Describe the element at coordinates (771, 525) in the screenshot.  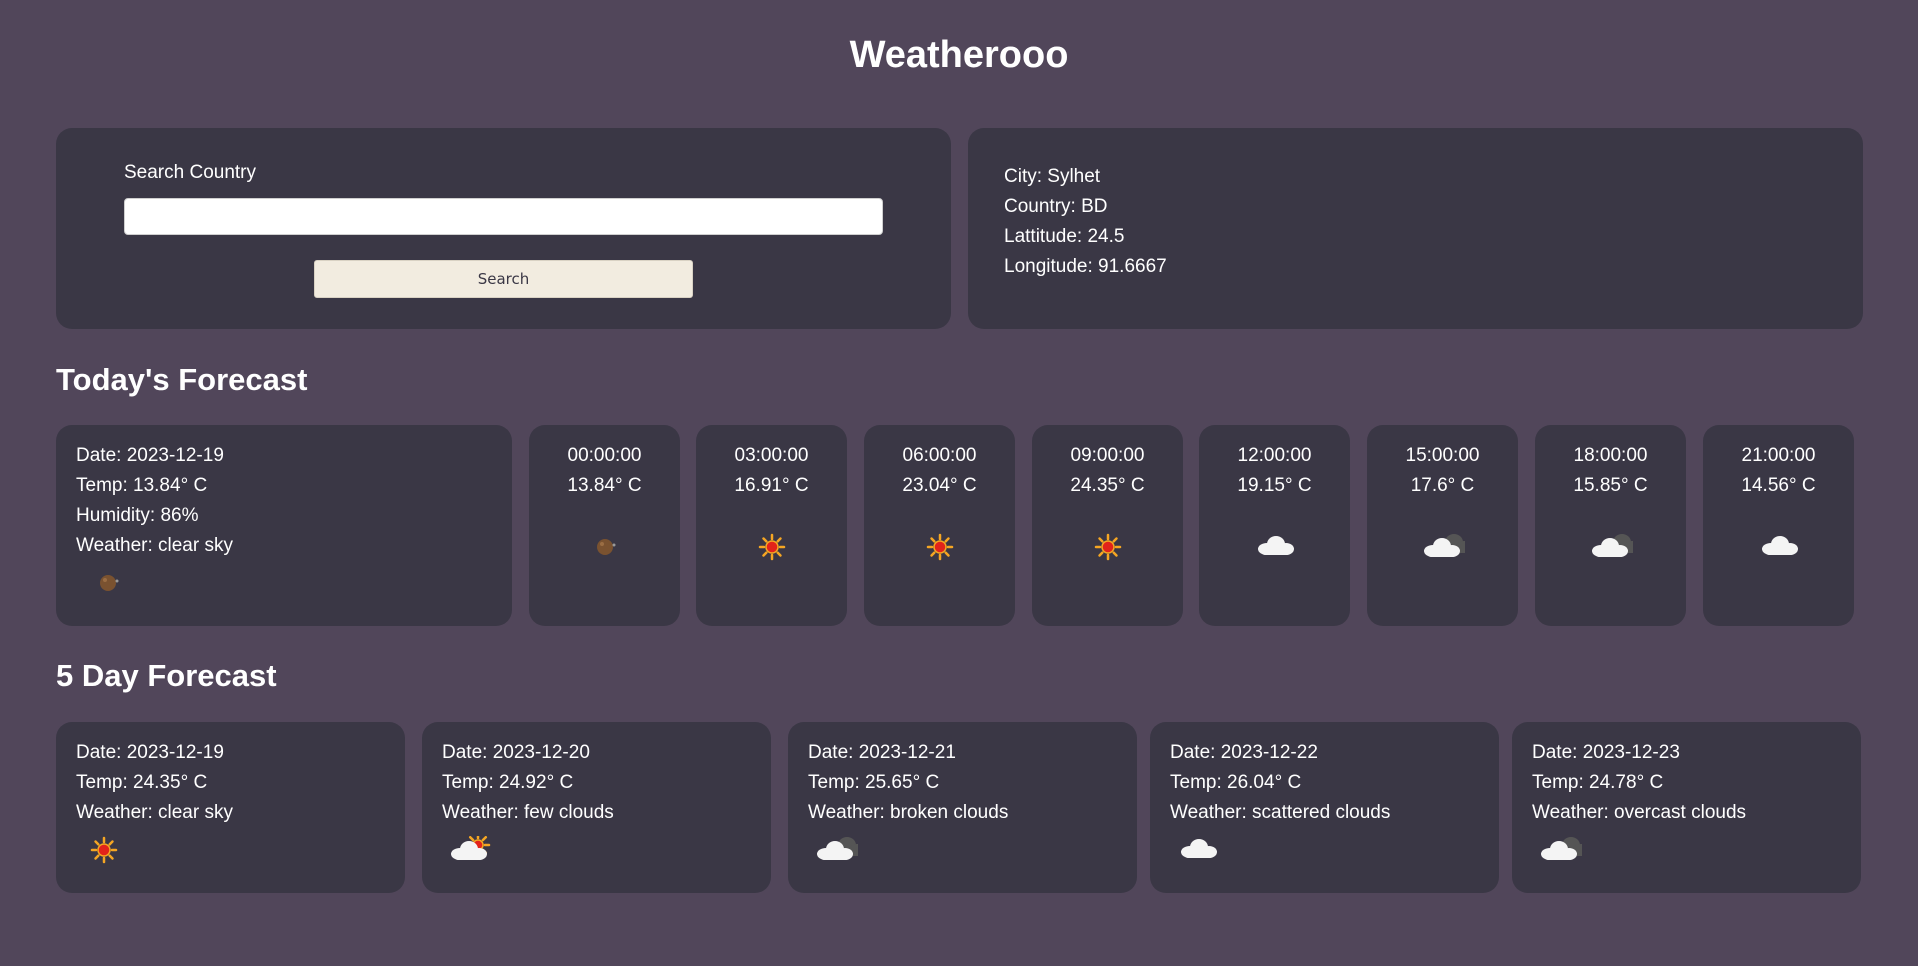
I see `hourly-card: 03:00:00 16.91° C` at that location.